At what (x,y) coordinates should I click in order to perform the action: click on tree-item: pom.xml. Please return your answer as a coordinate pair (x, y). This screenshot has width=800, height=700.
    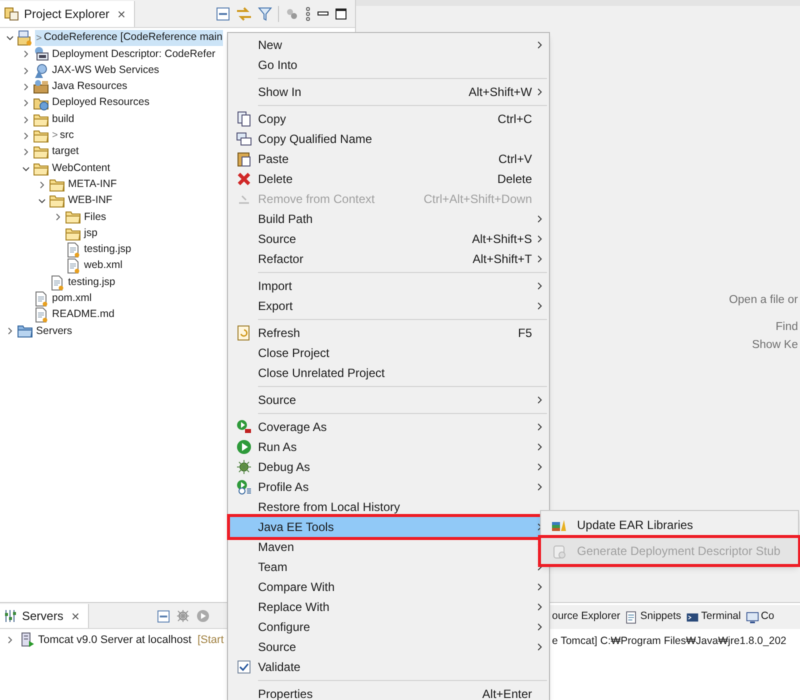
    Looking at the image, I should click on (72, 299).